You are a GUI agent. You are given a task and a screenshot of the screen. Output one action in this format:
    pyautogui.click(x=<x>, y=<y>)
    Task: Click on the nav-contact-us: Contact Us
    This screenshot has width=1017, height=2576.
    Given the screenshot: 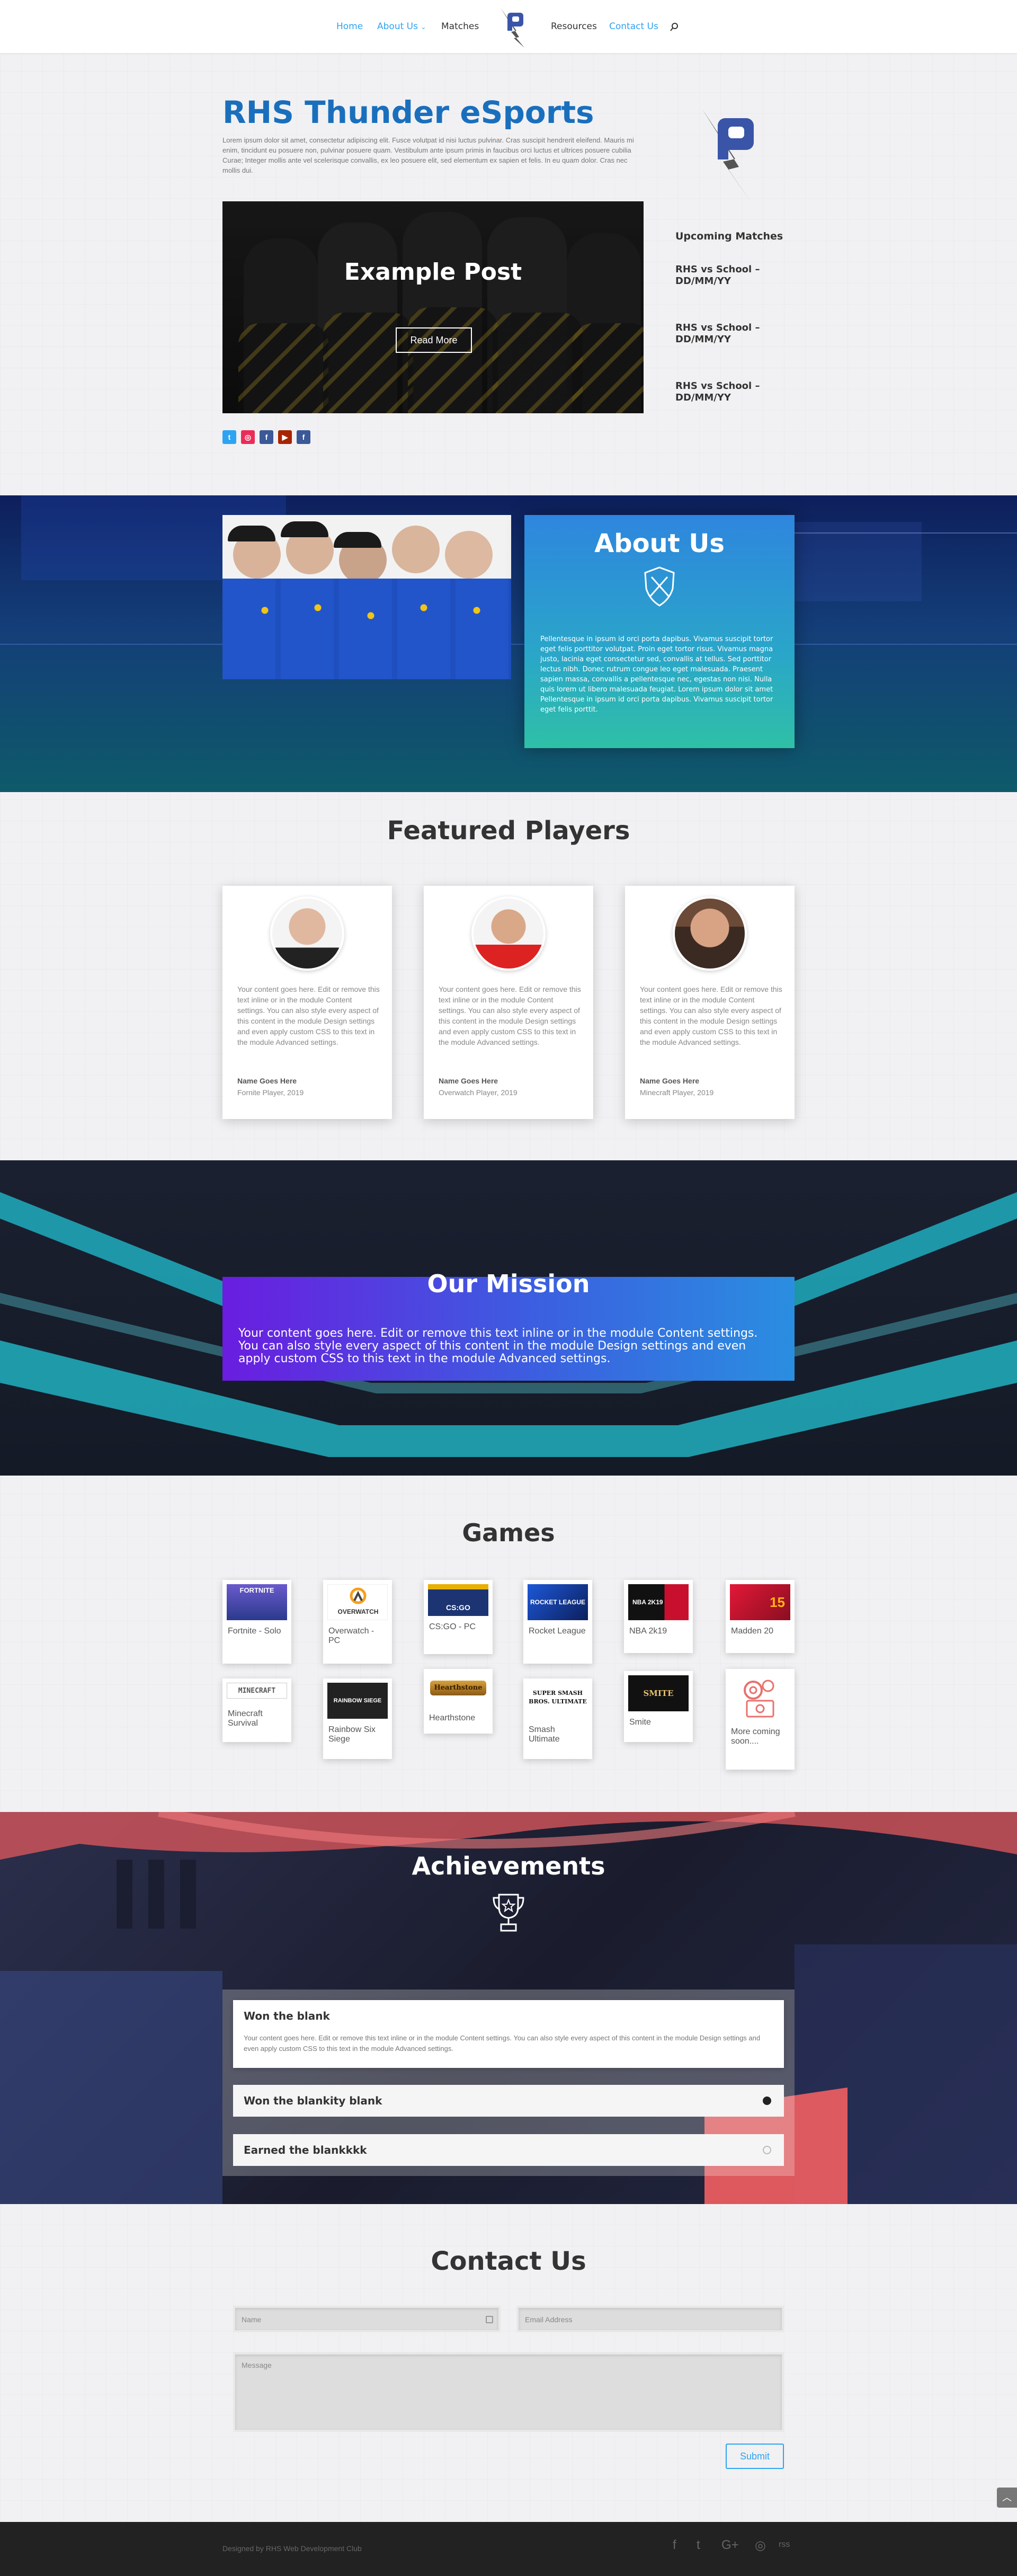 What is the action you would take?
    pyautogui.click(x=633, y=27)
    